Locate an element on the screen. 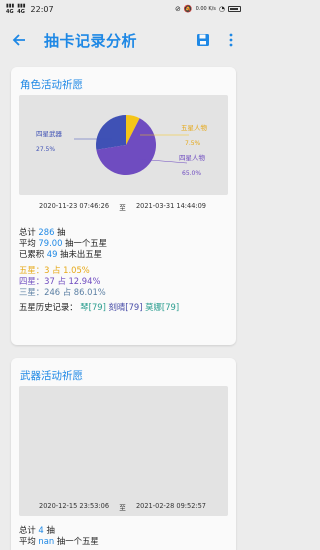 This screenshot has height=550, width=320. three-star-stat: 三星：246 占 86.01% is located at coordinates (62, 292).